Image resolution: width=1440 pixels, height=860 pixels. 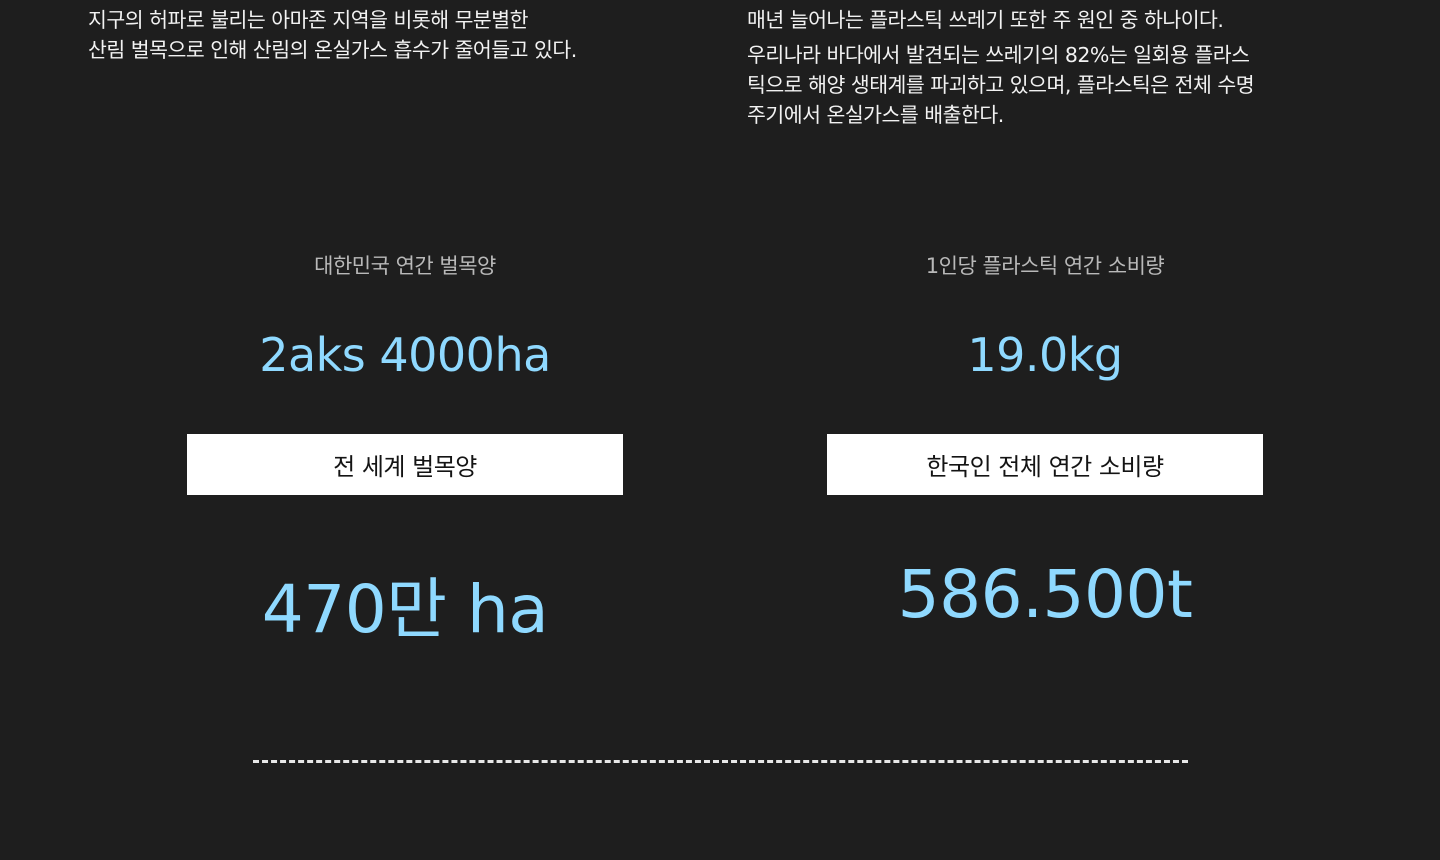 I want to click on right-description-line: 매년 늘어나는 플라스틱 쓰레기 또한 주 원인 중 하나이다., so click(x=985, y=20).